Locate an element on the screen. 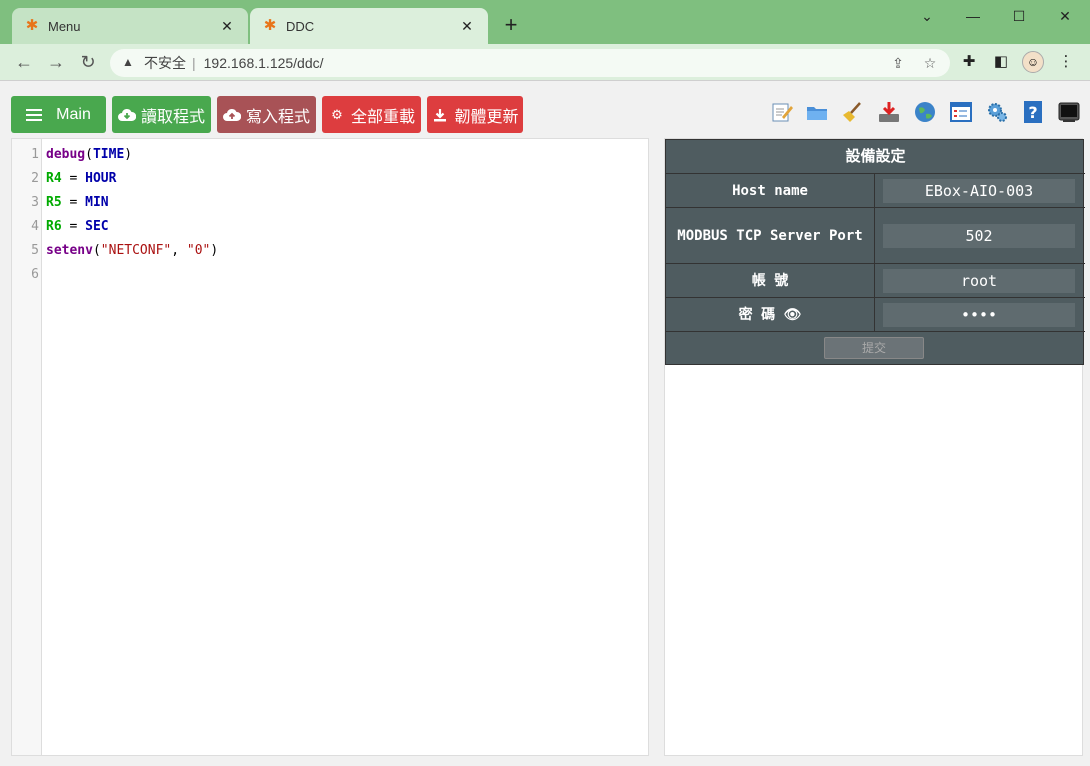 The height and width of the screenshot is (766, 1090). globe-icon is located at coordinates (925, 112).